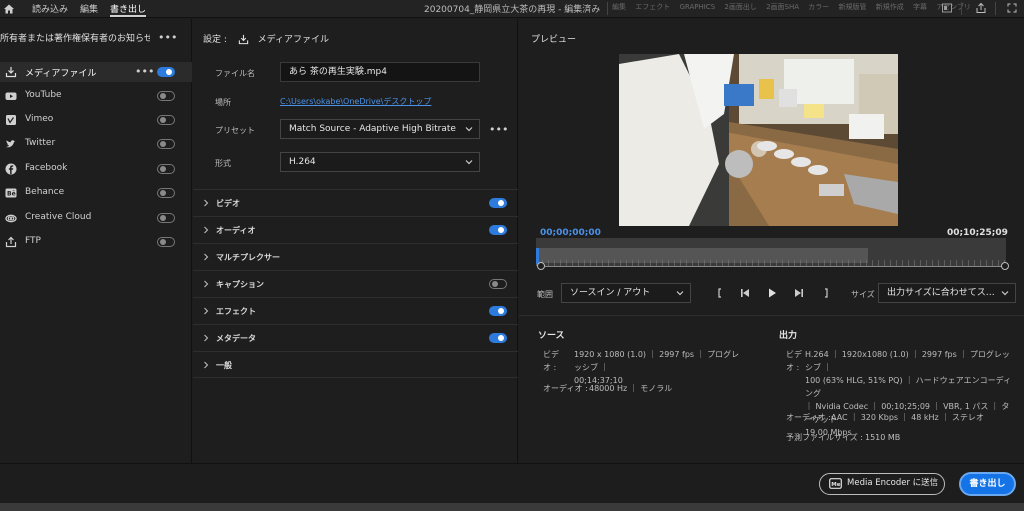  What do you see at coordinates (1012, 8) in the screenshot?
I see `fullscreen-icon` at bounding box center [1012, 8].